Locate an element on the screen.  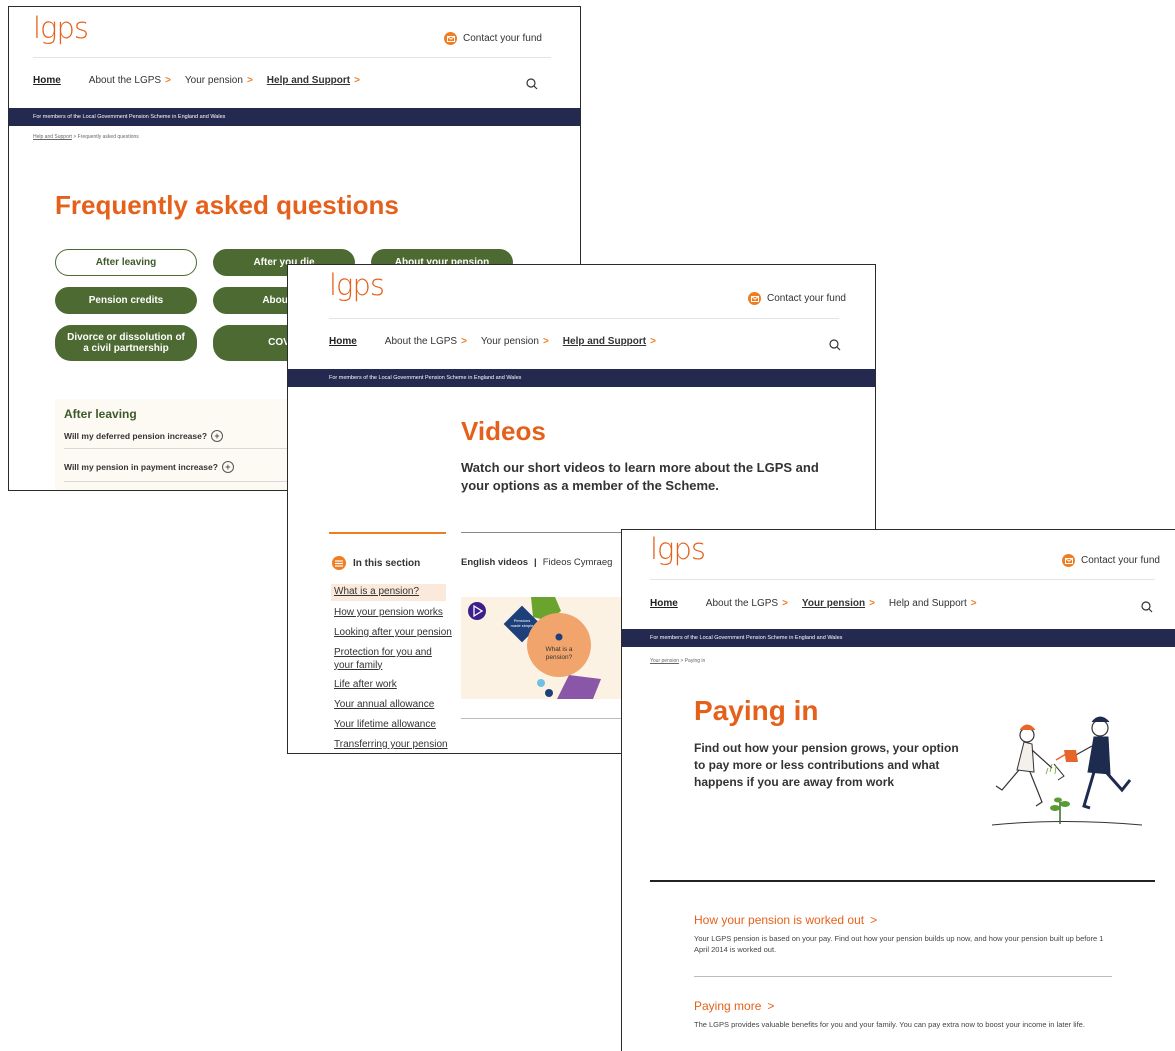
breadcrumb-current: > Frequently asked questions is located at coordinates (105, 137).